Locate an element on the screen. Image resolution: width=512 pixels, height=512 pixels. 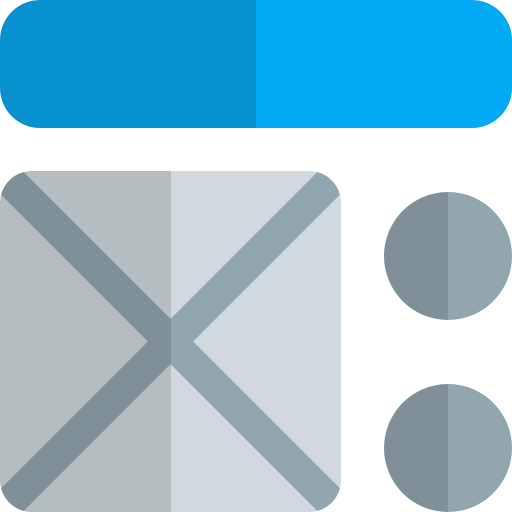
bottom-dot is located at coordinates (448, 448).